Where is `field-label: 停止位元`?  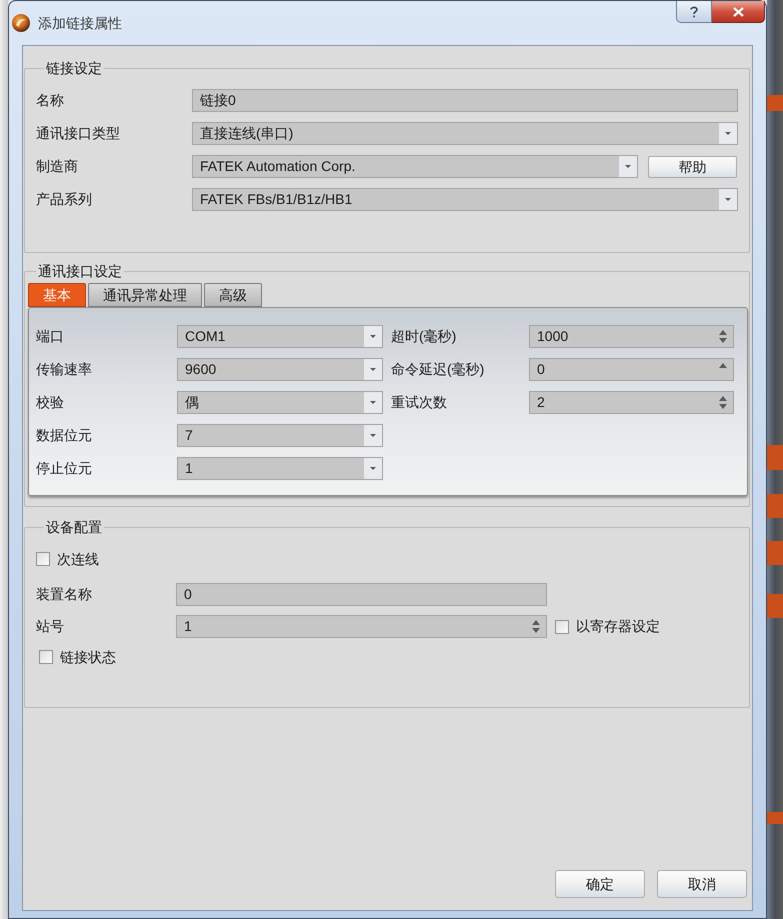
field-label: 停止位元 is located at coordinates (64, 468).